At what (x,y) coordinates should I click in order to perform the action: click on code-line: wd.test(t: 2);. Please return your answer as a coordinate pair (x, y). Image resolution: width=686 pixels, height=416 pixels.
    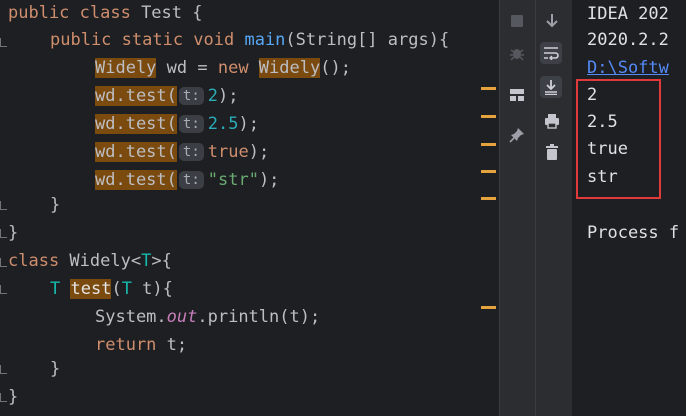
    Looking at the image, I should click on (167, 96).